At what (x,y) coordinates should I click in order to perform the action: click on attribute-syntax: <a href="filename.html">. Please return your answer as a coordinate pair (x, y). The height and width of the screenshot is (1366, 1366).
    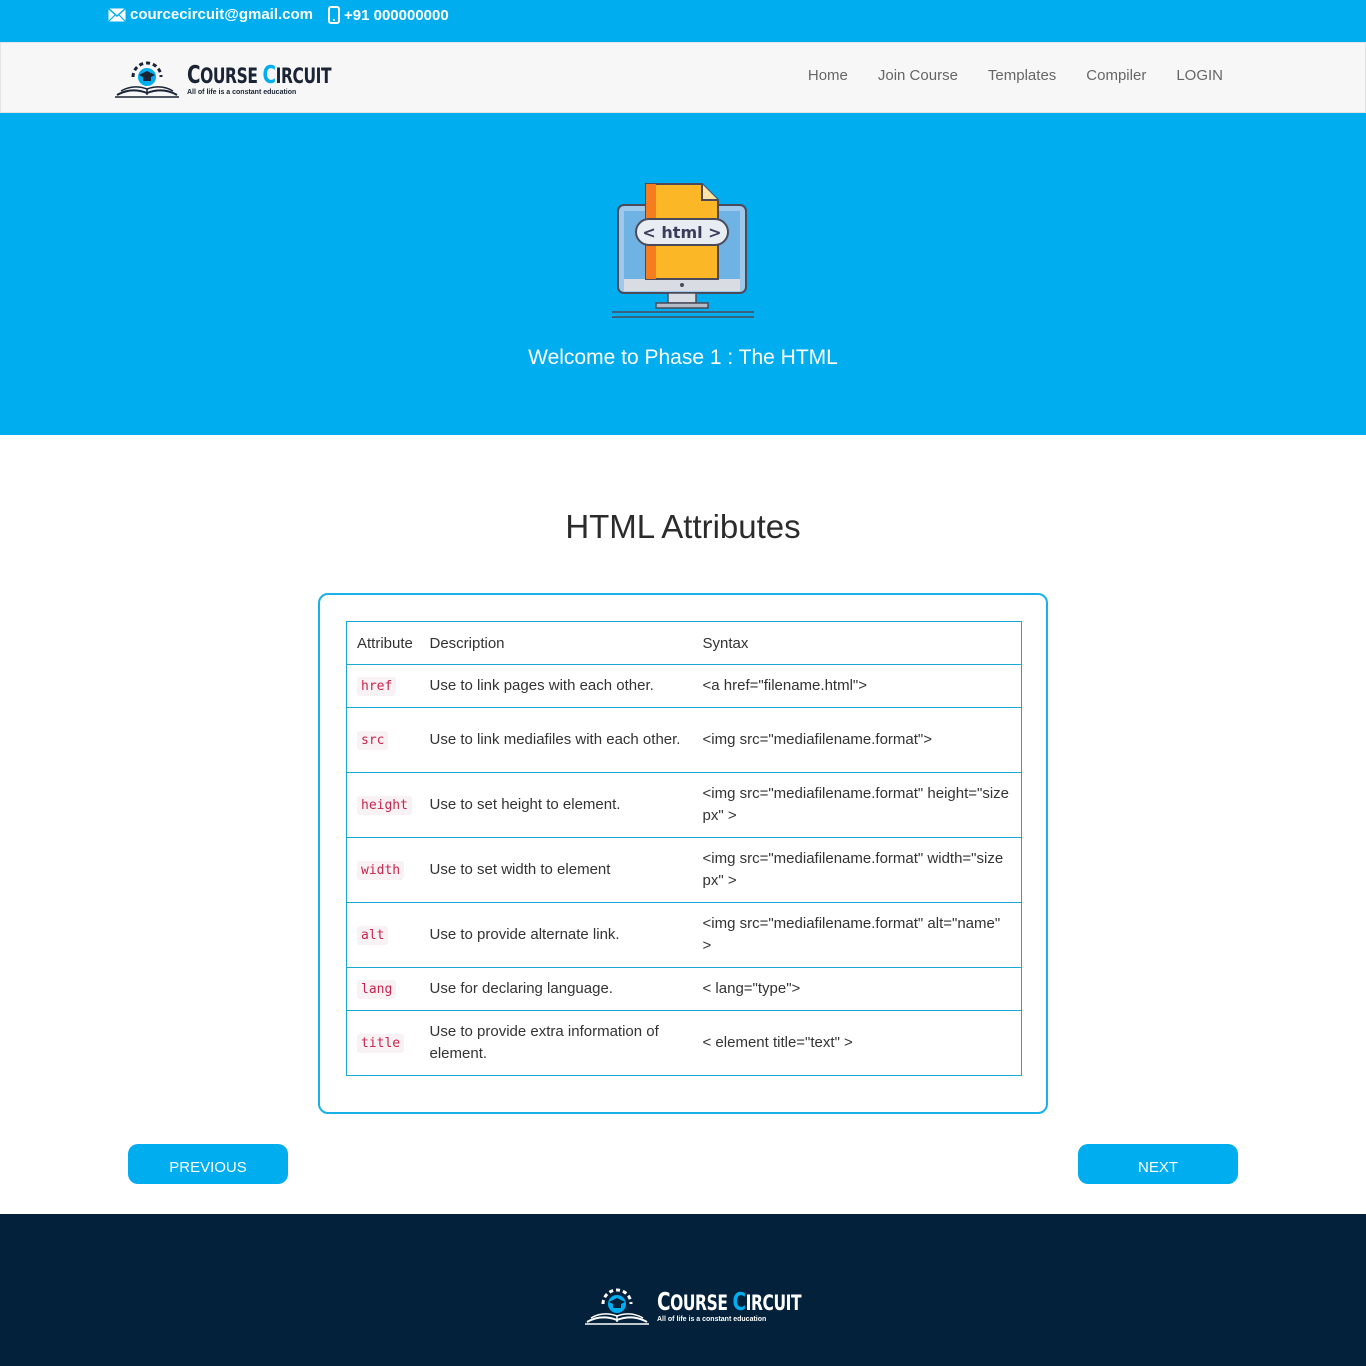
    Looking at the image, I should click on (862, 686).